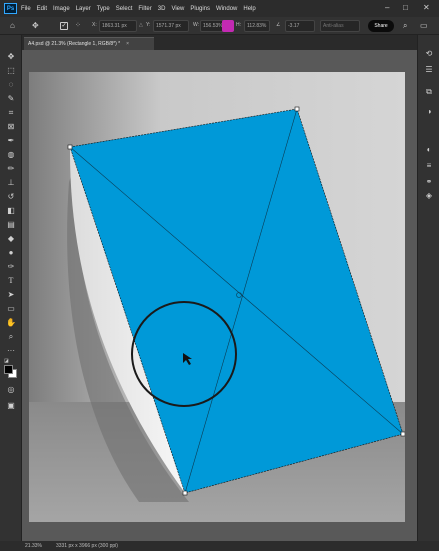 The height and width of the screenshot is (551, 439). What do you see at coordinates (11, 98) in the screenshot?
I see `quick-select-icon: ✎` at bounding box center [11, 98].